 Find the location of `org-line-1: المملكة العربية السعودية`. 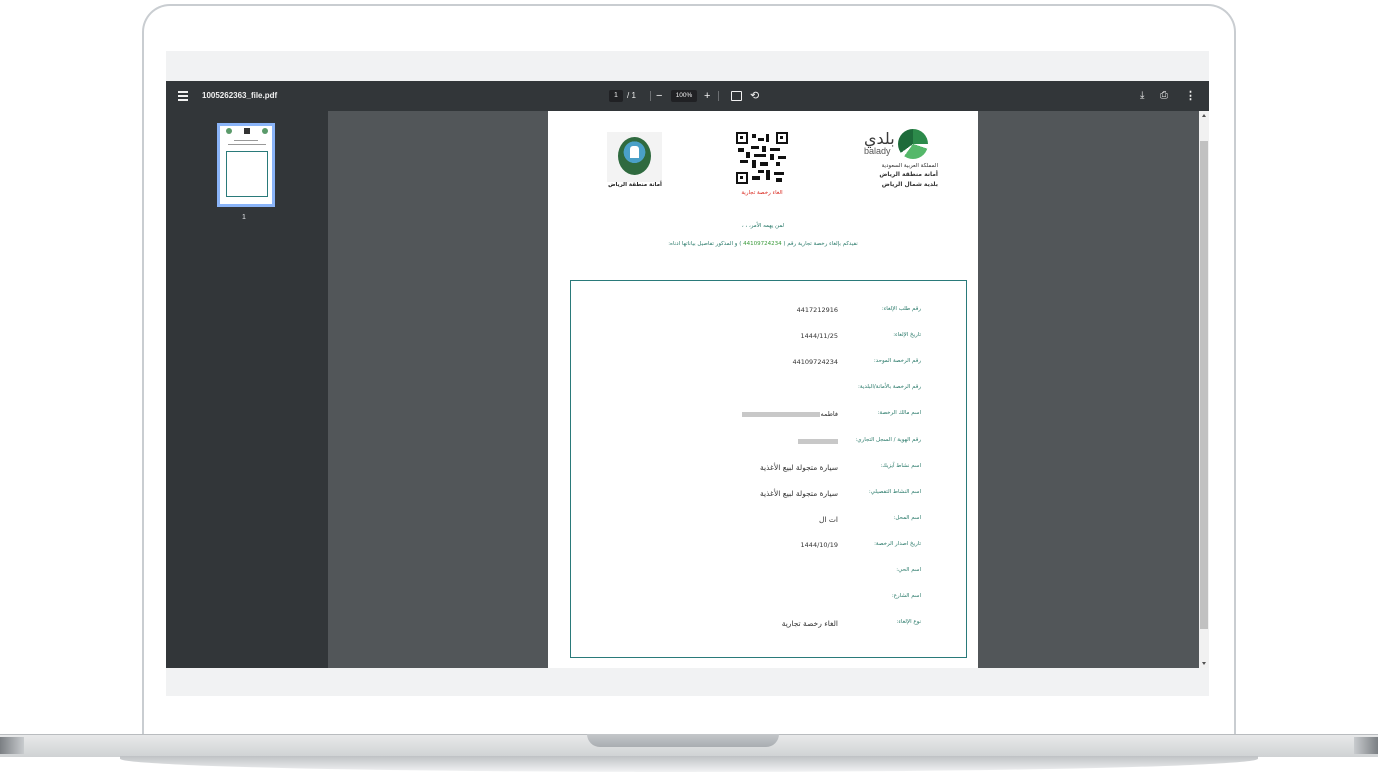

org-line-1: المملكة العربية السعودية is located at coordinates (909, 166).